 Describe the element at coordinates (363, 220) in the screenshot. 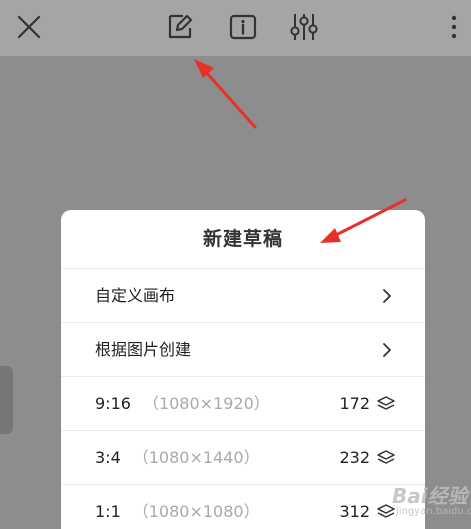

I see `arrow-to-sheet-title` at that location.